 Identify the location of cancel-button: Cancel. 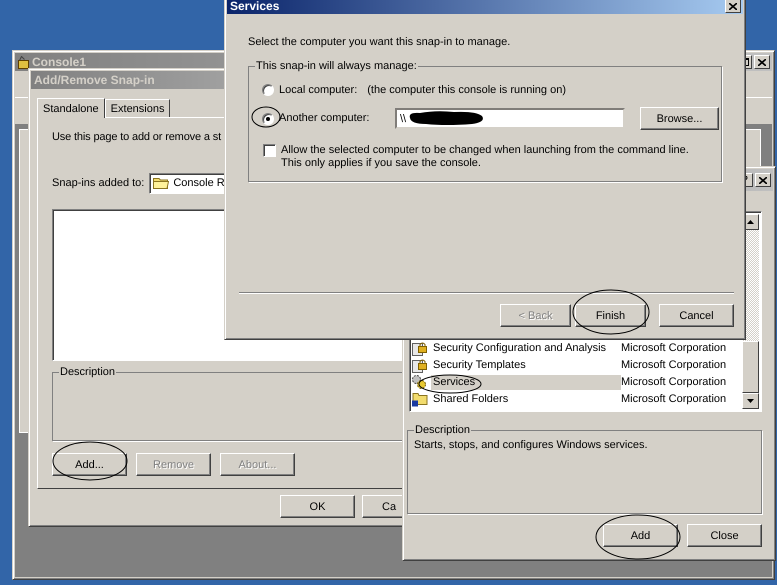
(696, 315).